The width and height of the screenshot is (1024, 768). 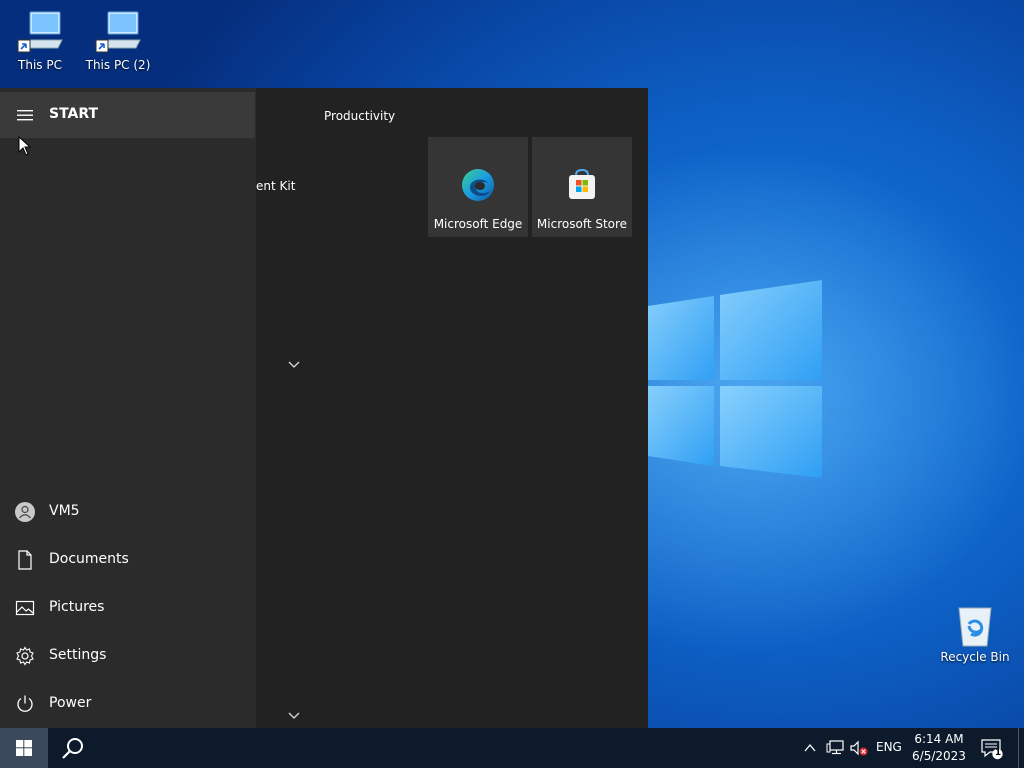 I want to click on nav-item-documents: Documents, so click(x=128, y=560).